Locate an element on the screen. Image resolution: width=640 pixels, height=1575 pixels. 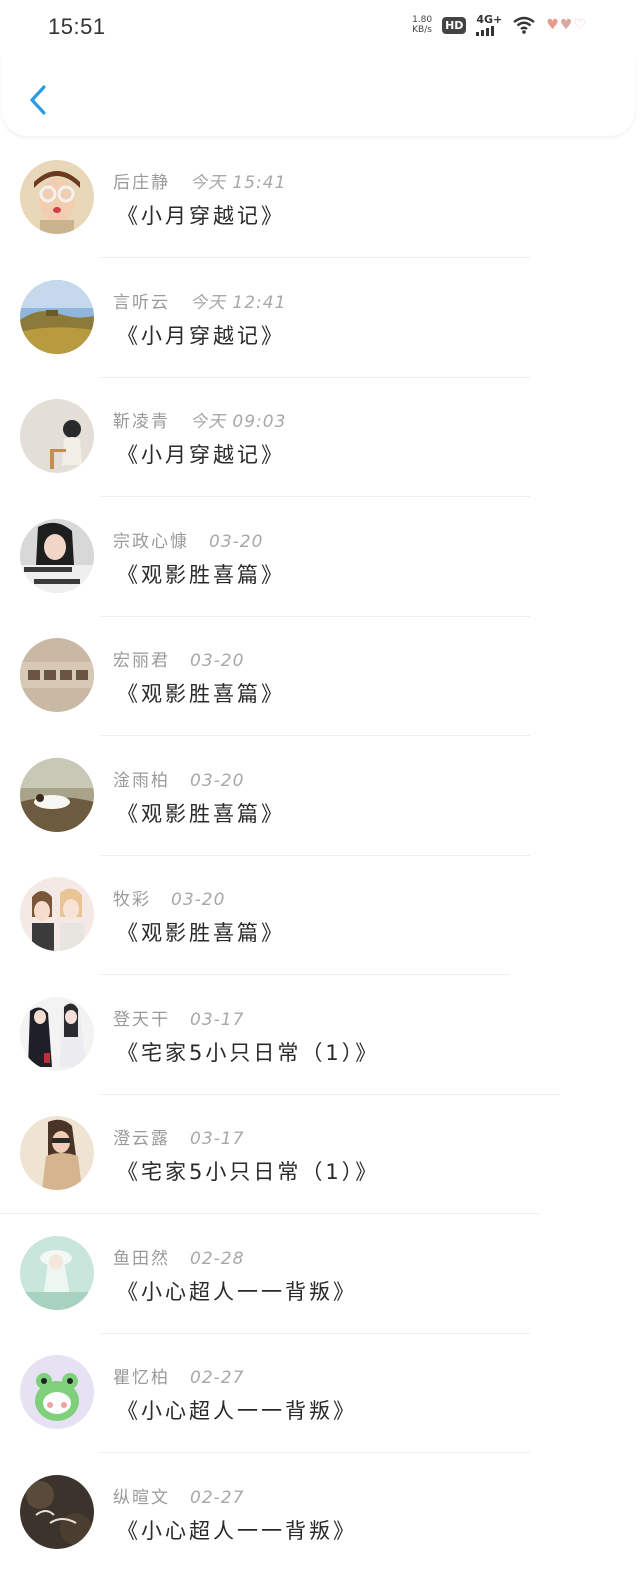
battery-hearts-icon: ♥ ♥ ♡ is located at coordinates (566, 25).